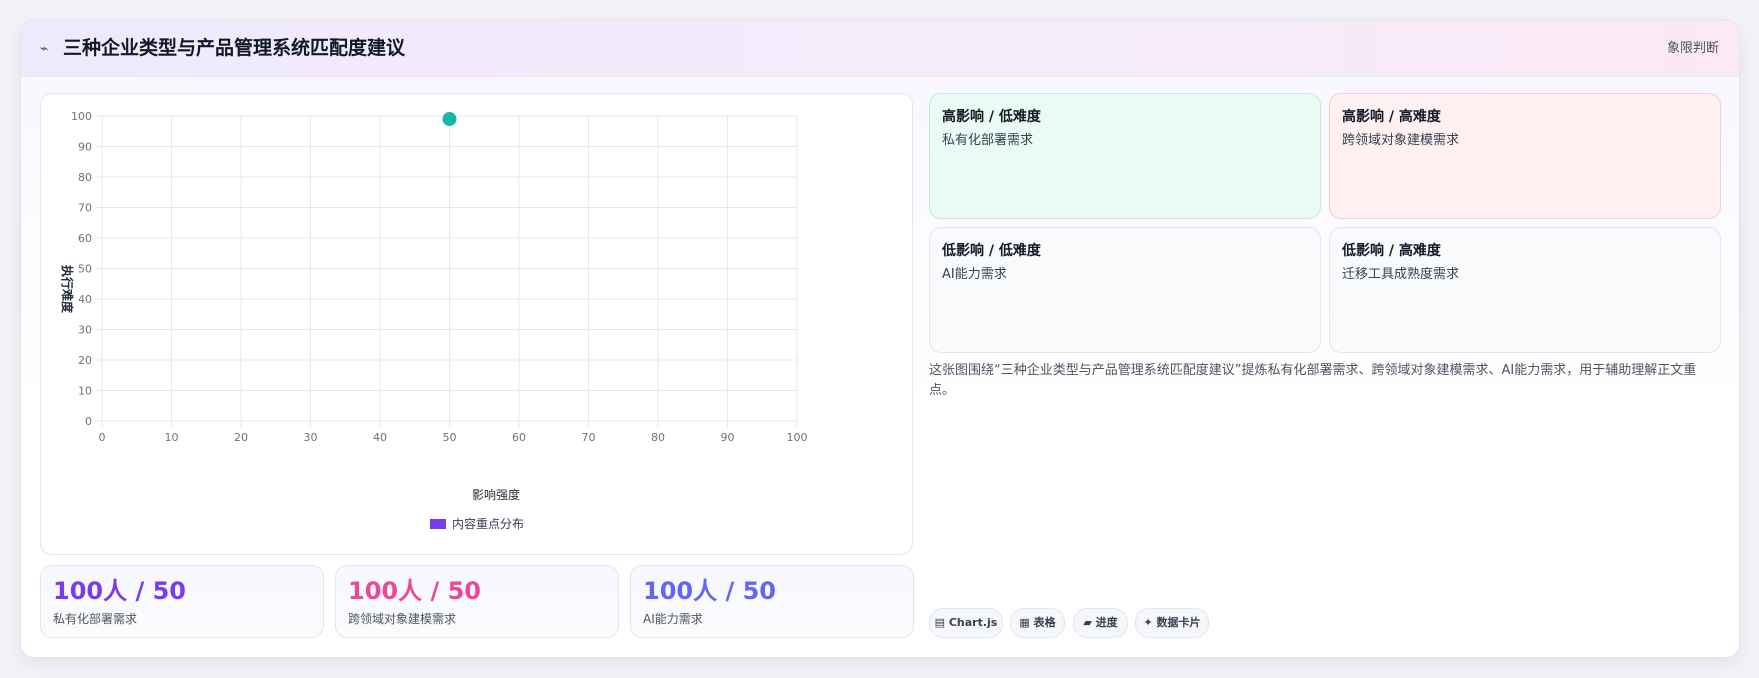  Describe the element at coordinates (380, 437) in the screenshot. I see `x-tick-label: 40` at that location.